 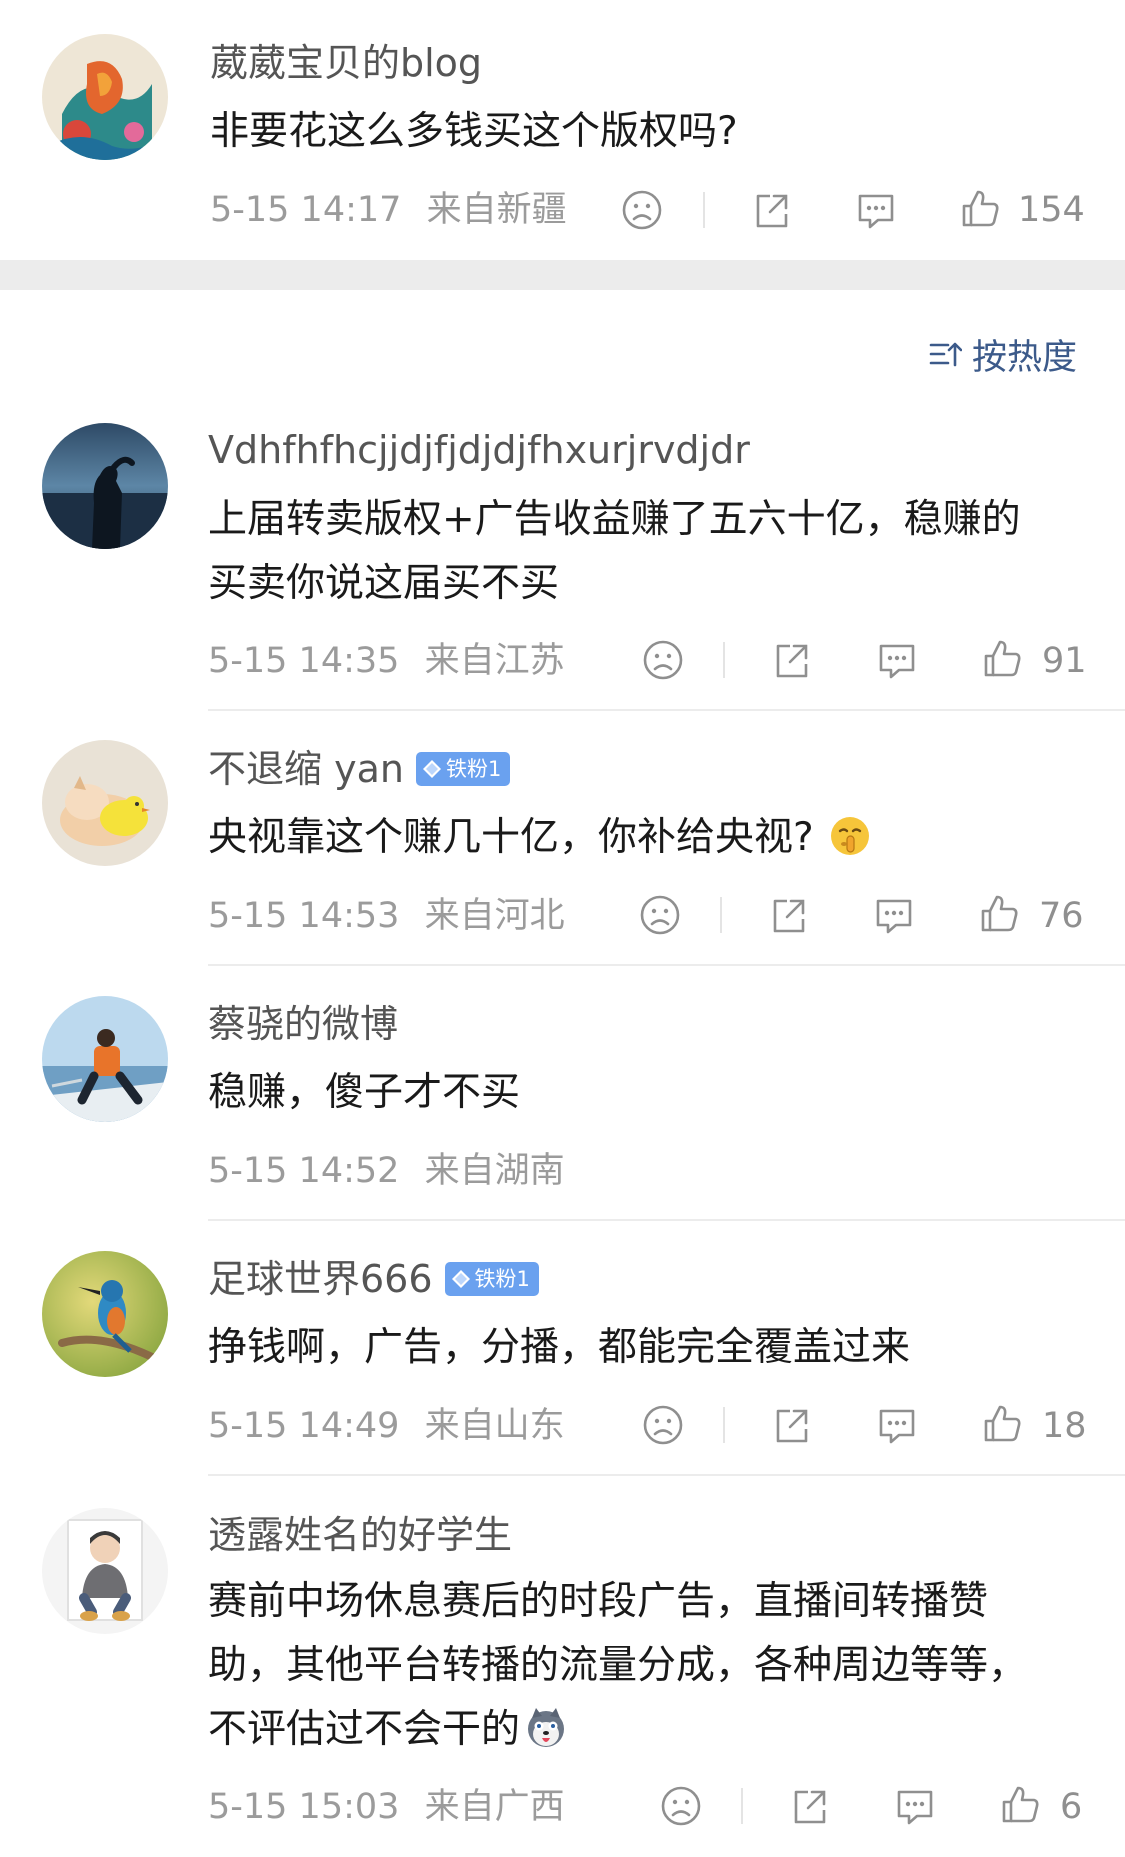 What do you see at coordinates (648, 552) in the screenshot?
I see `comment-text: 上届转卖版权+广告收益赚了五六十亿，稳赚的 买卖你说这届买不买` at bounding box center [648, 552].